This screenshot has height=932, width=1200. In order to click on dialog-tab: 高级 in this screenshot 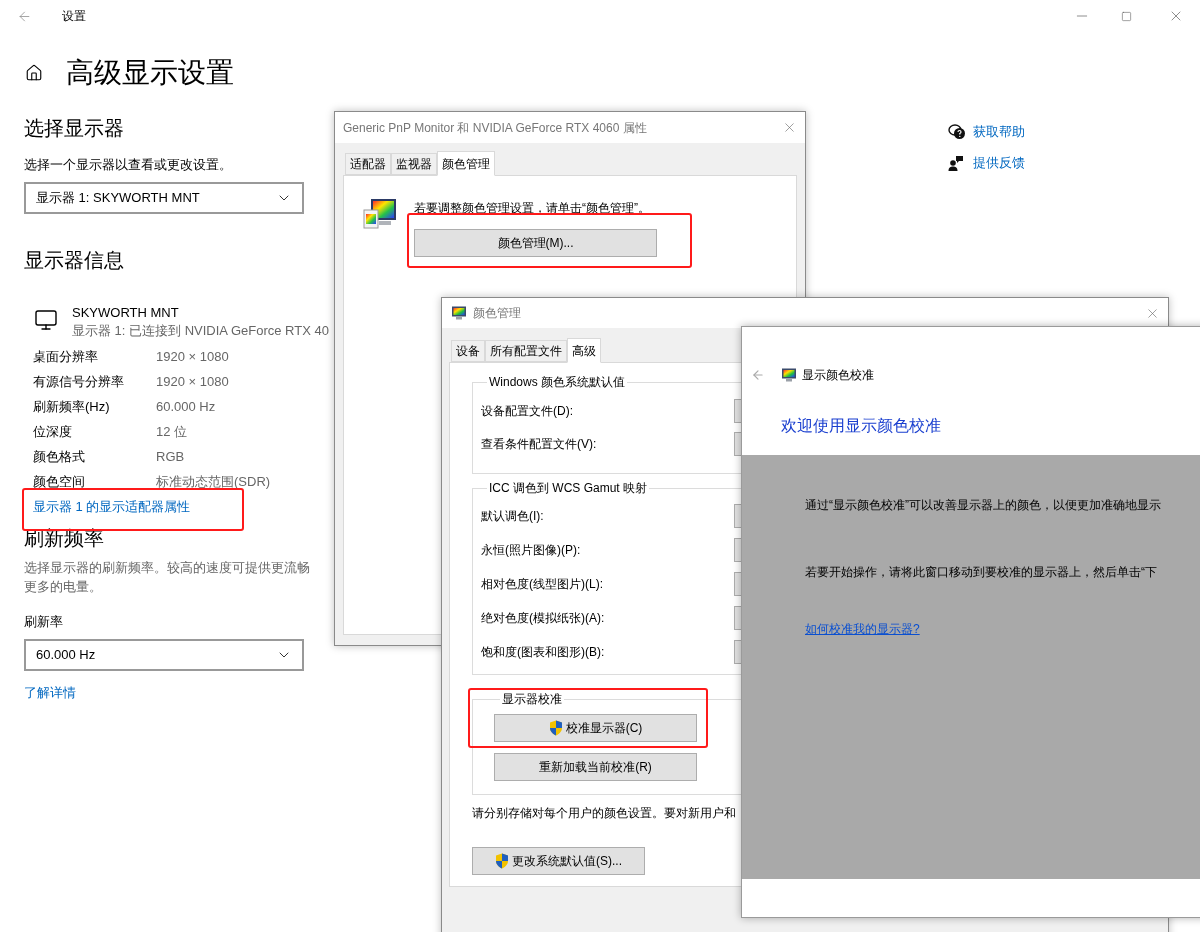, I will do `click(584, 350)`.